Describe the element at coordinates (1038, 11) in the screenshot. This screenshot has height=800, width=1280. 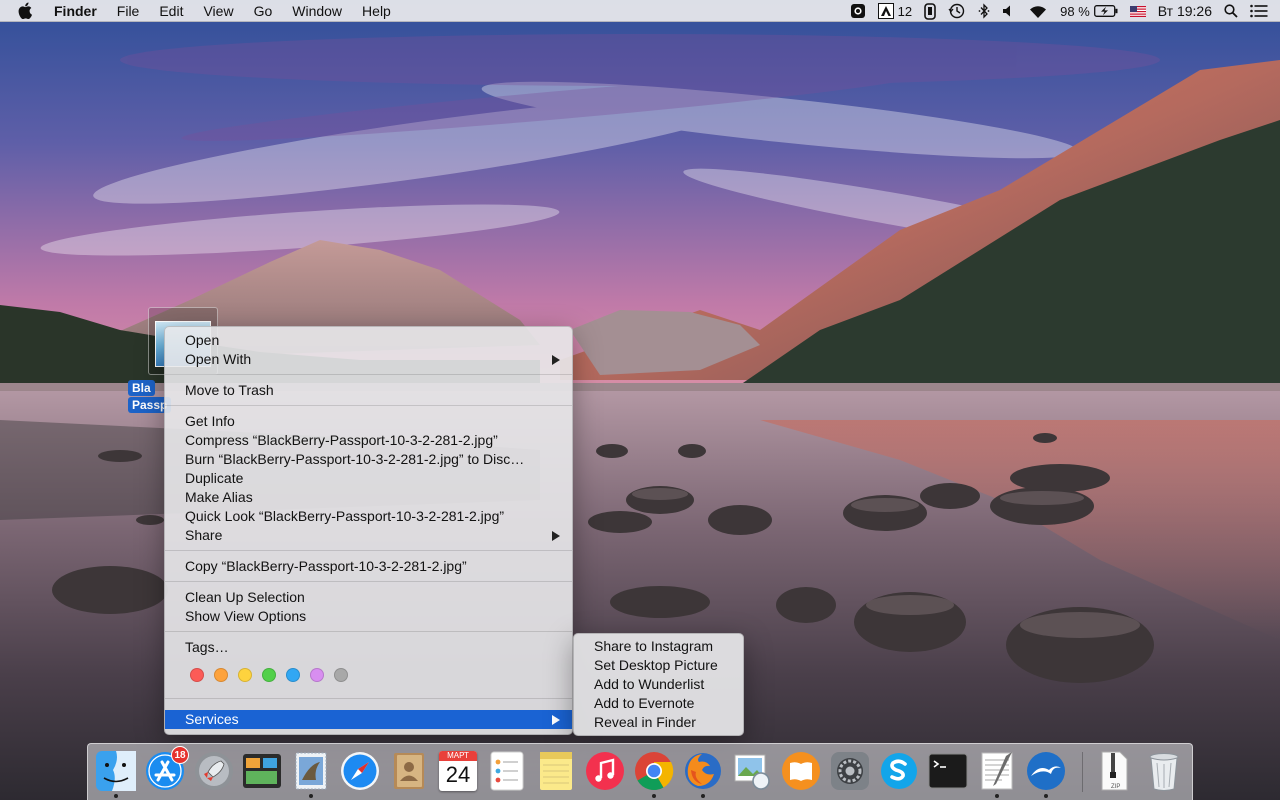
I see `wifi-icon` at that location.